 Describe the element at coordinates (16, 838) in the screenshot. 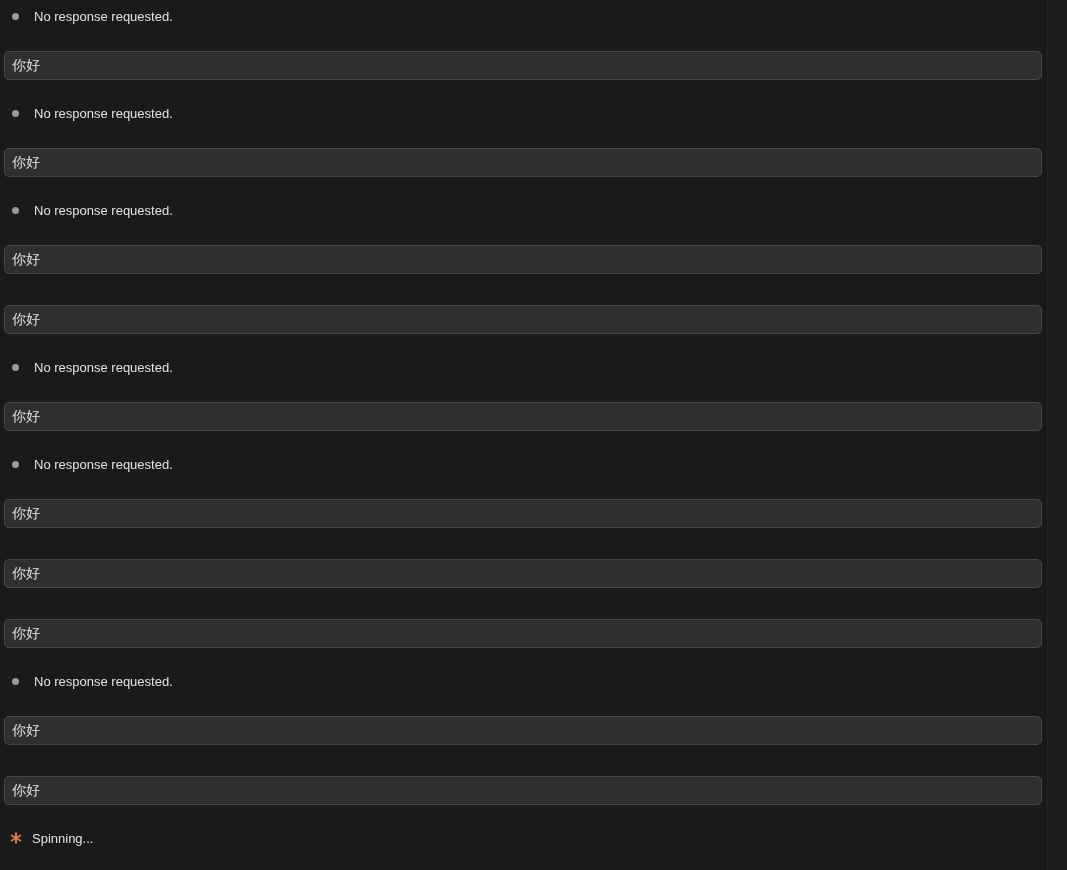

I see `asterisk-icon` at that location.